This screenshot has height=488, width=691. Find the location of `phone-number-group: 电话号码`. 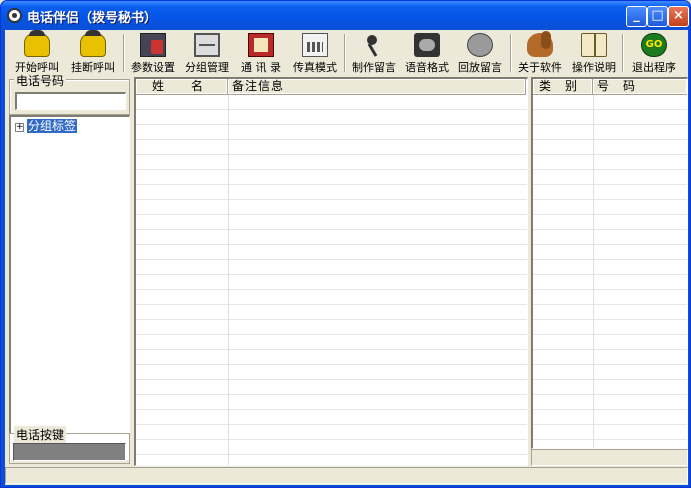

phone-number-group: 电话号码 is located at coordinates (69, 93).